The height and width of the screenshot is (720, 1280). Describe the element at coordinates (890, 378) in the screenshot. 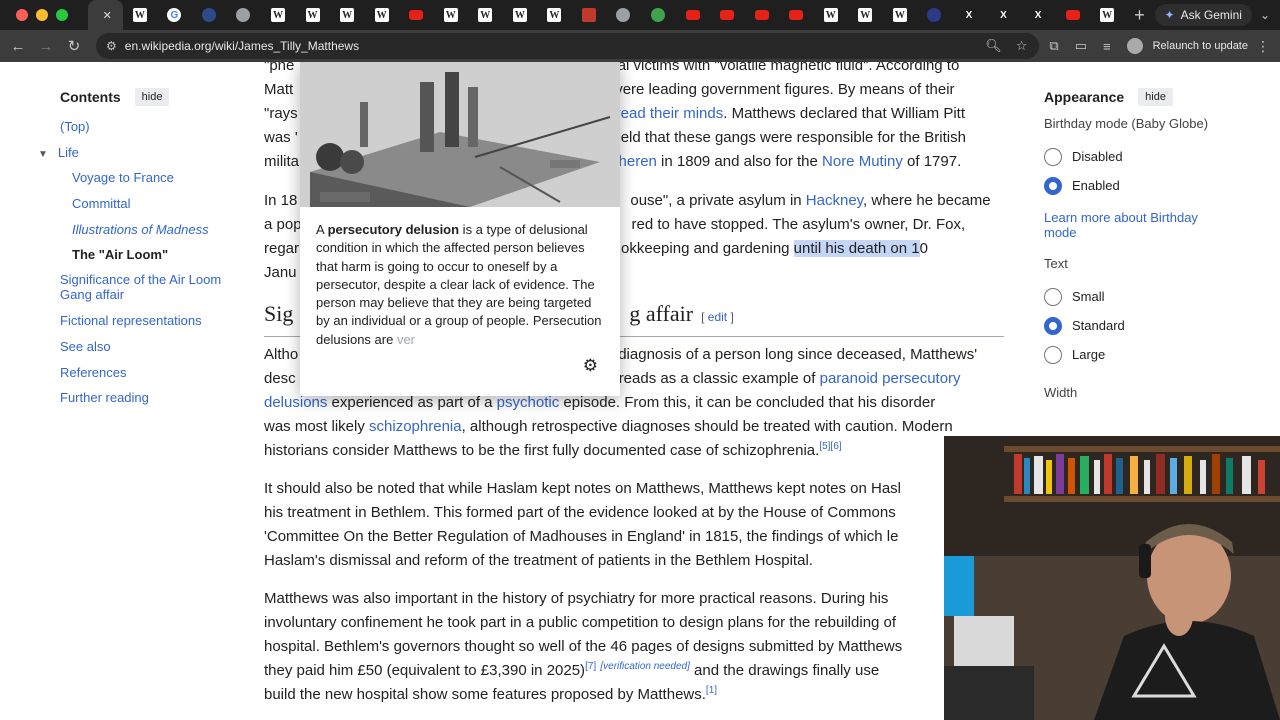

I see `link-paranoid-persecutory: paranoid persecutory` at that location.